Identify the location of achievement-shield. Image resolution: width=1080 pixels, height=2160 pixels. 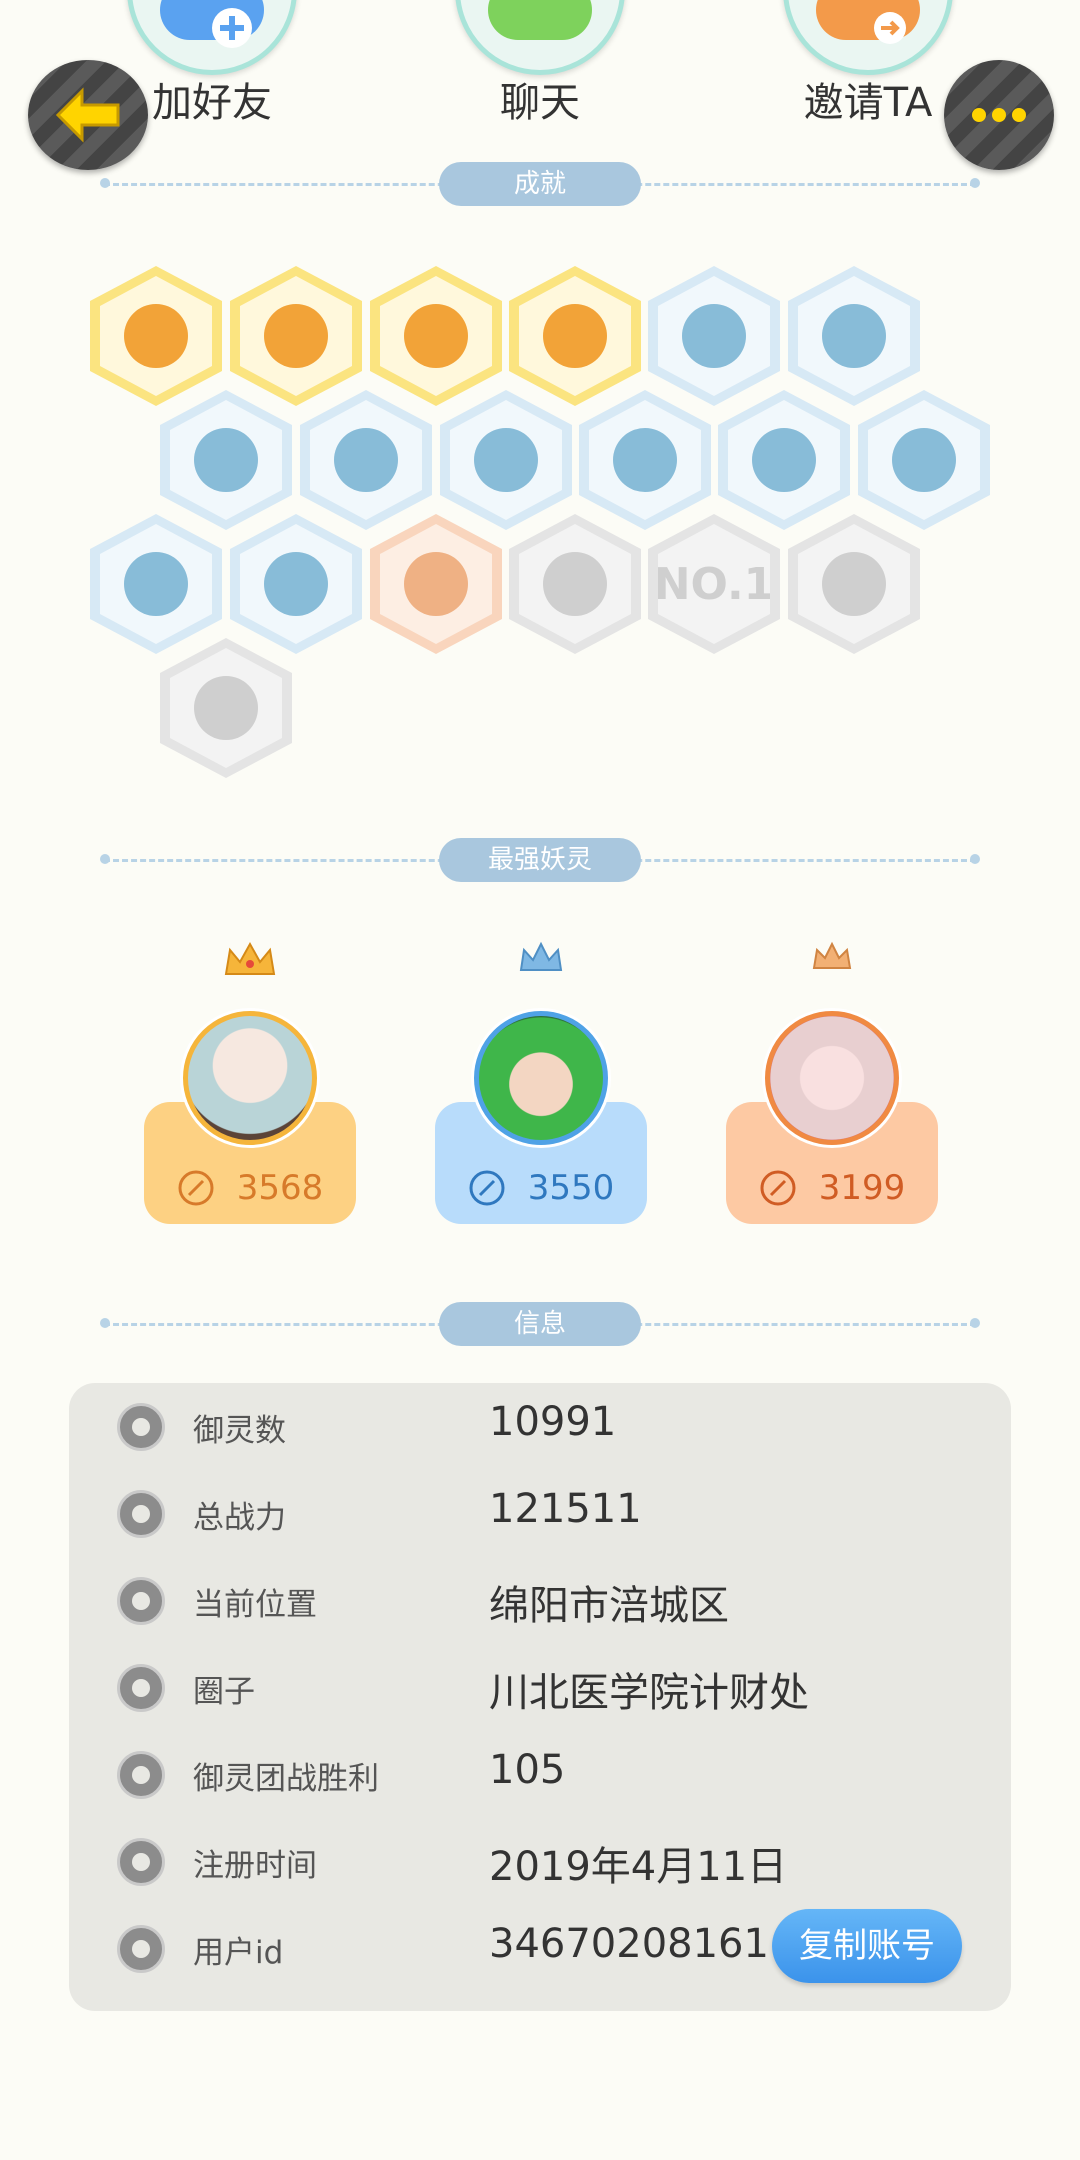
(156, 584).